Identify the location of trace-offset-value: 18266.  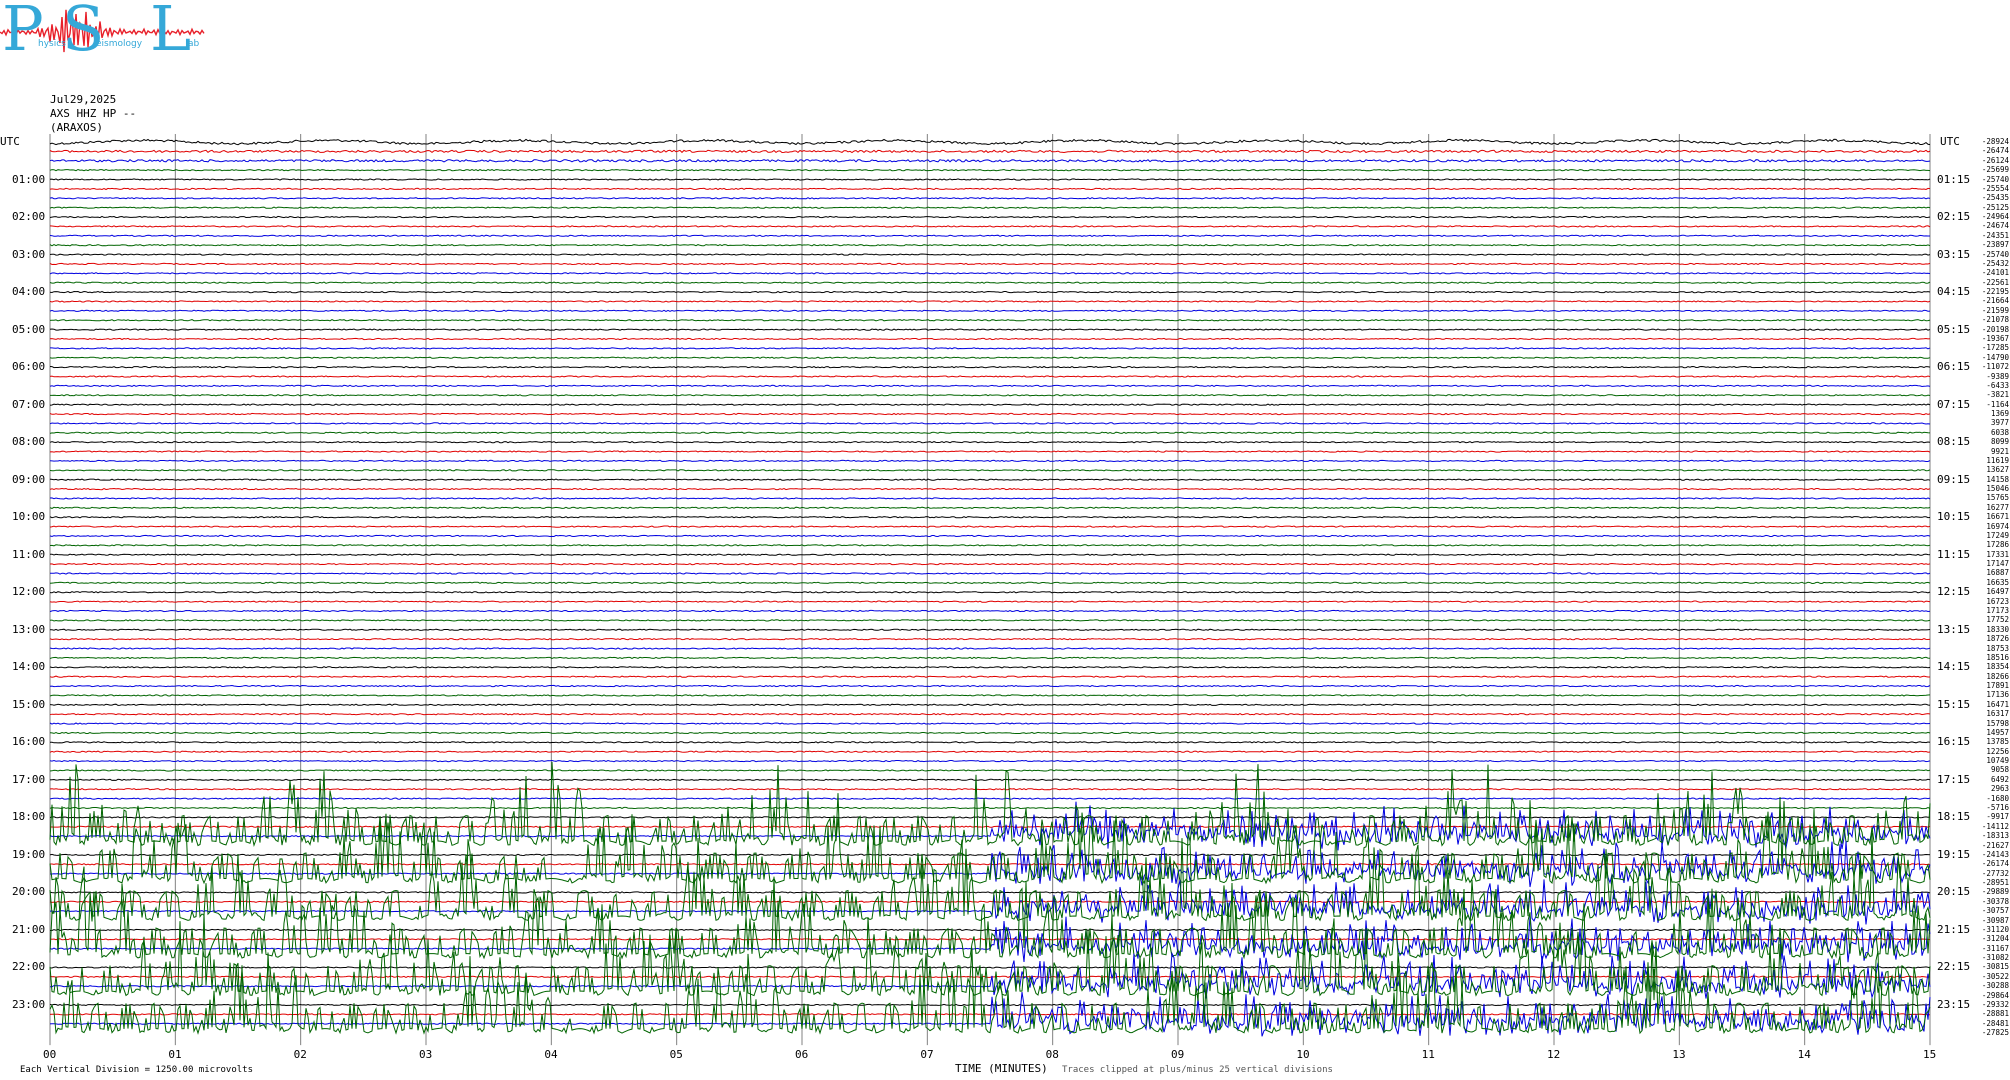
(1997, 676).